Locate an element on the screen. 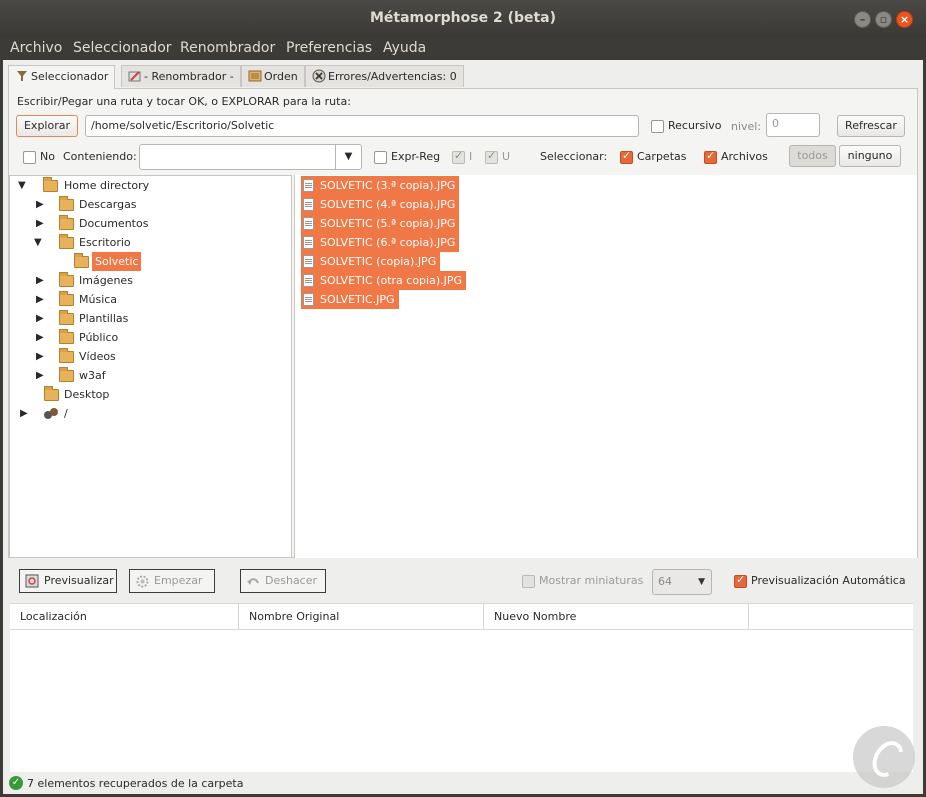 Image resolution: width=926 pixels, height=797 pixels. undo-button: Deshacer is located at coordinates (283, 581).